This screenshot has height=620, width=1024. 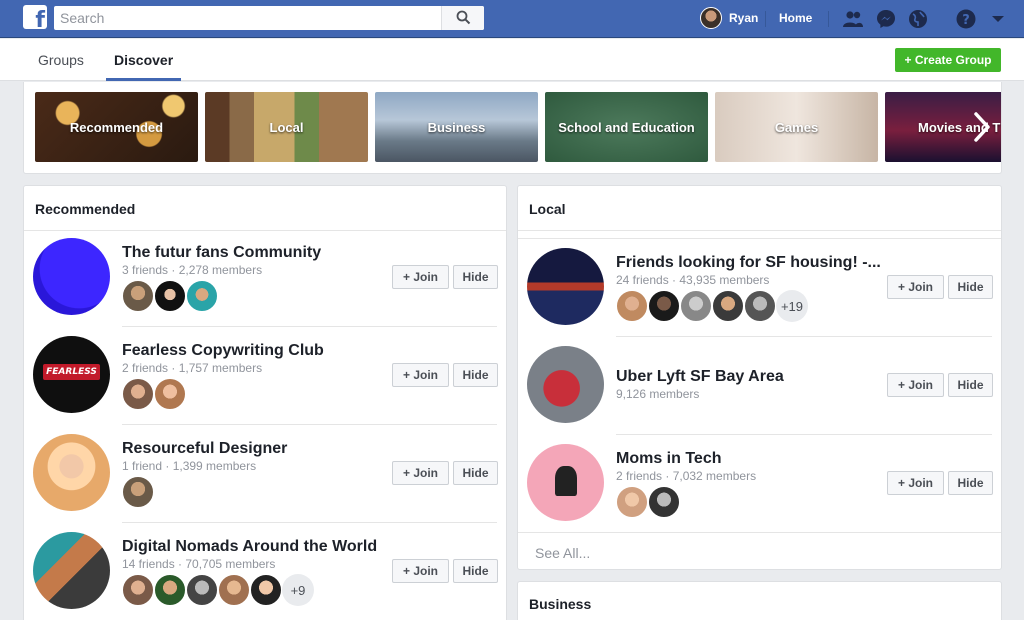 I want to click on friend-requests-icon, so click(x=853, y=19).